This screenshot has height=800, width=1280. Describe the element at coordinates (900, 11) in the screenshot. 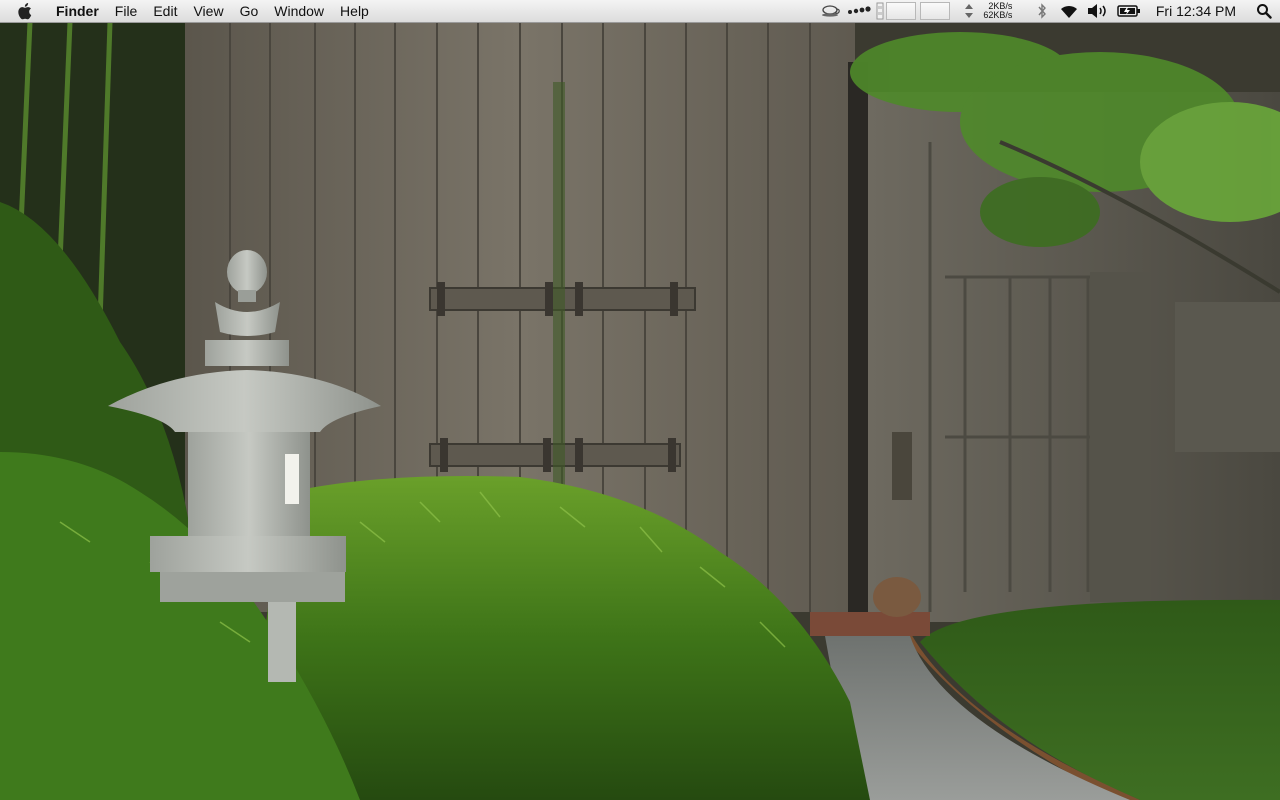

I see `cpu-meter-icon` at that location.